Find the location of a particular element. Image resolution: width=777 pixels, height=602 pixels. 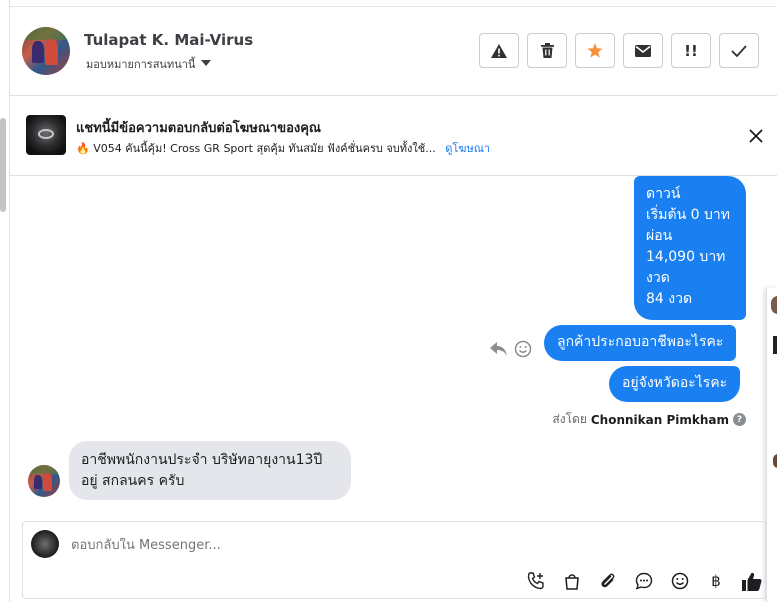

ad-banner-title: แชทนี้มีข้อความตอบกลับต่อโฆษณาของคุณ is located at coordinates (198, 128).